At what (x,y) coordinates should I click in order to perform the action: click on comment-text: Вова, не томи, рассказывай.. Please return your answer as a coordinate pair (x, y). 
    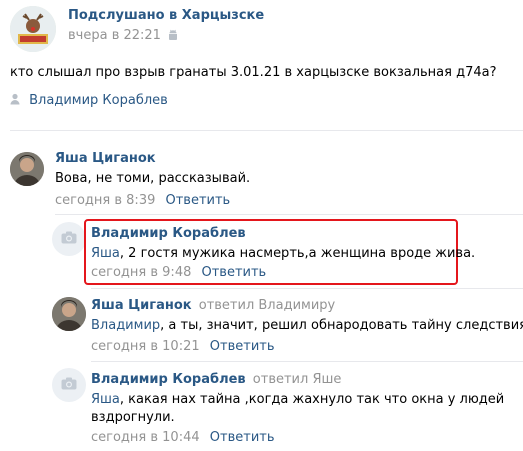
    Looking at the image, I should click on (153, 178).